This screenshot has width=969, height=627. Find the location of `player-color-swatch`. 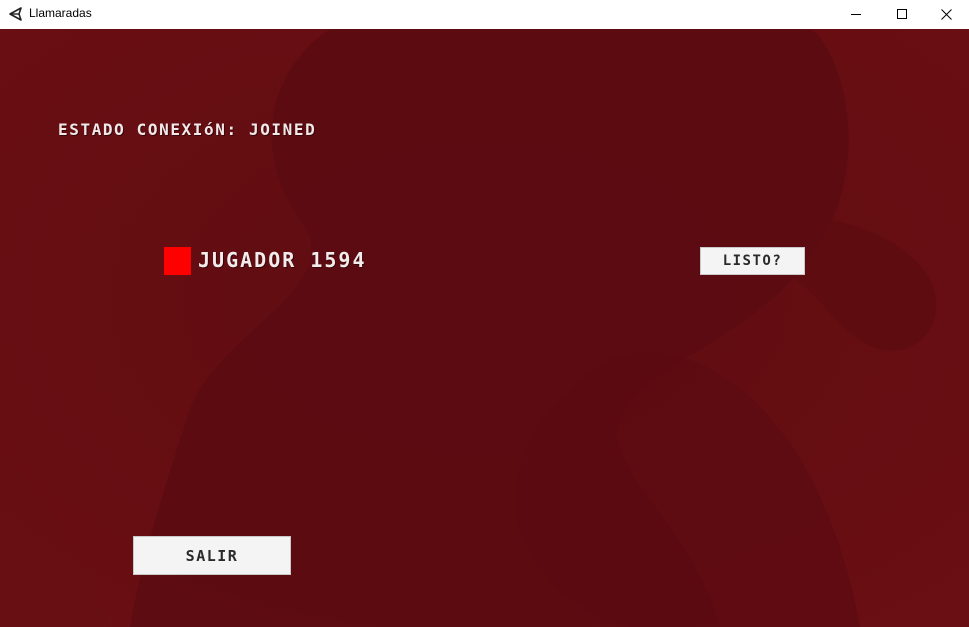

player-color-swatch is located at coordinates (177, 261).